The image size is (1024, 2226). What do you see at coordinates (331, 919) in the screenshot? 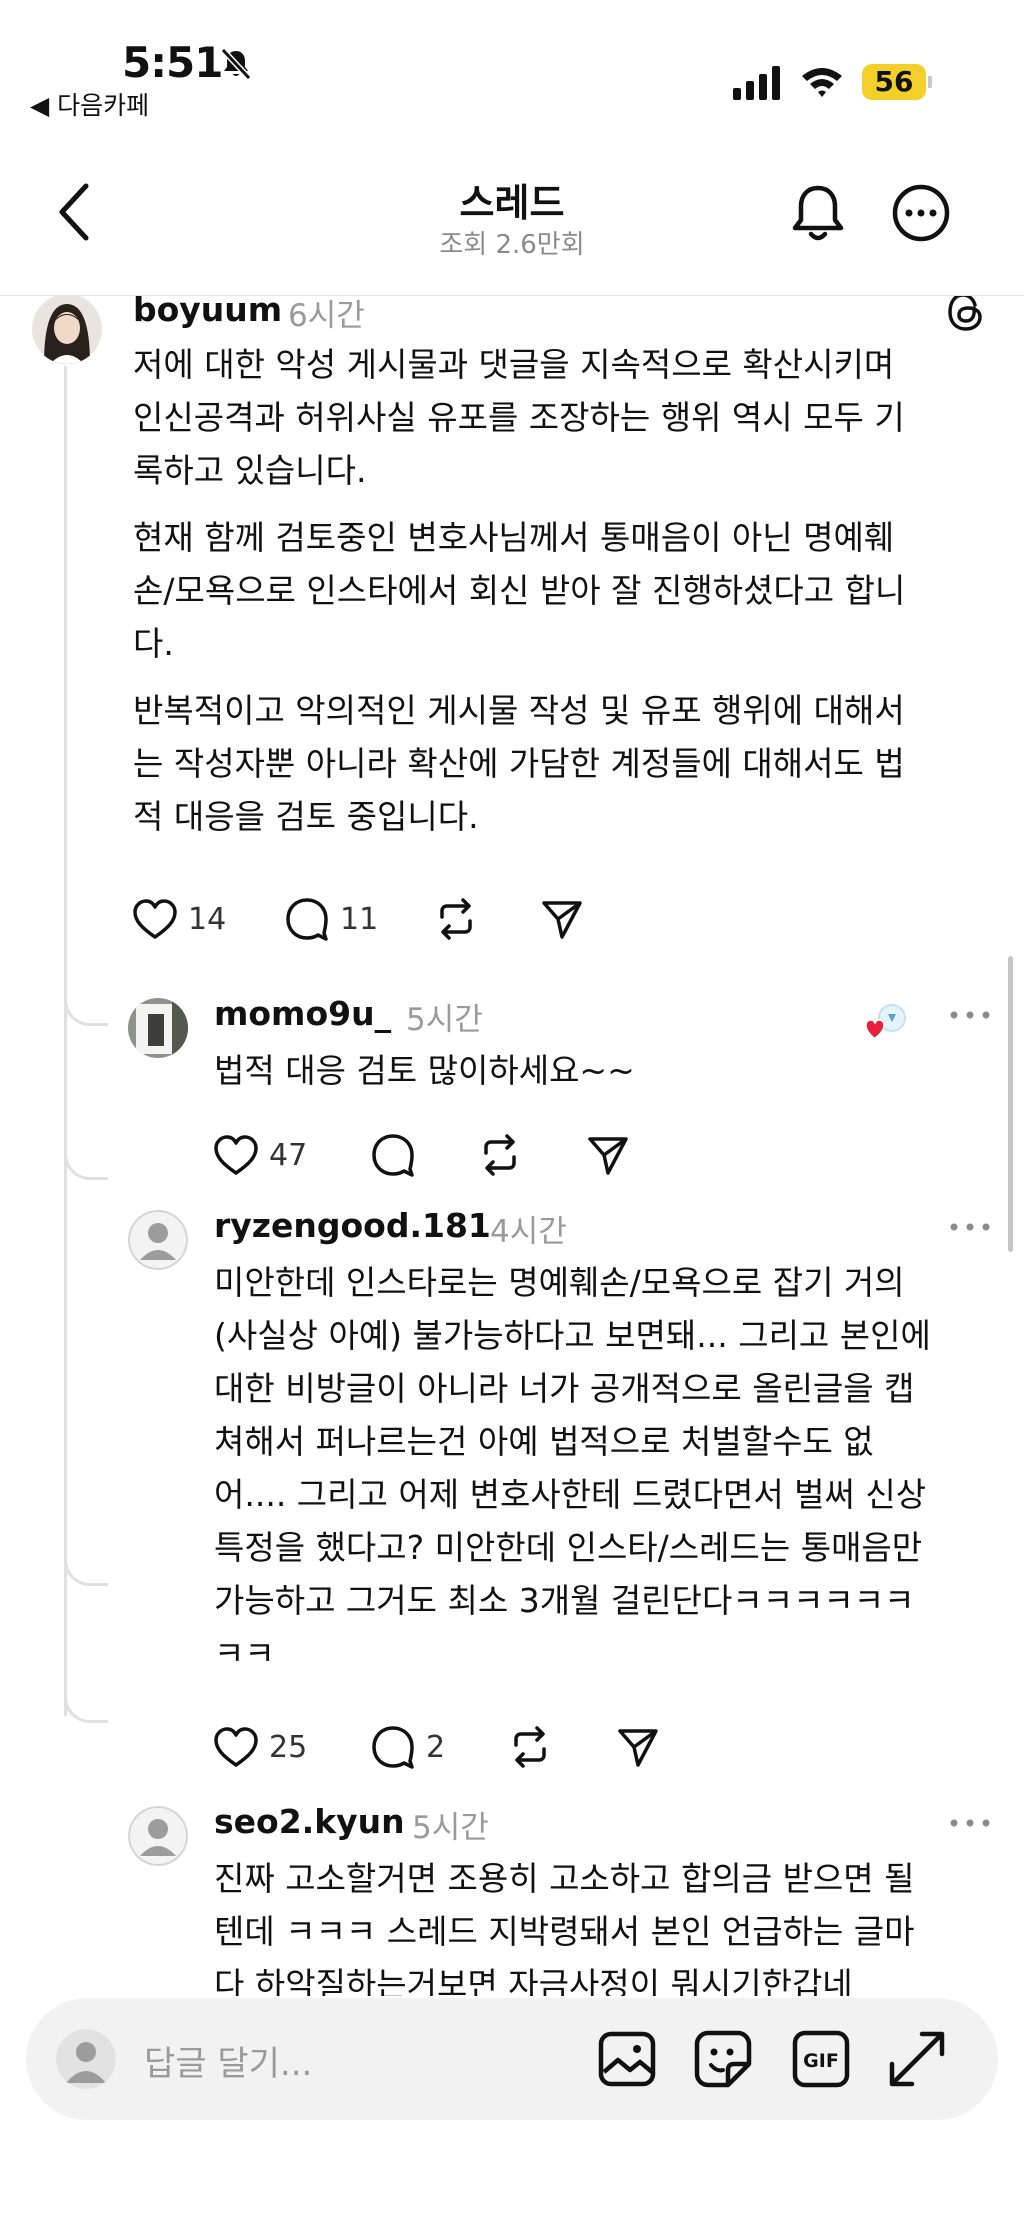
I see `comment-button: 11` at bounding box center [331, 919].